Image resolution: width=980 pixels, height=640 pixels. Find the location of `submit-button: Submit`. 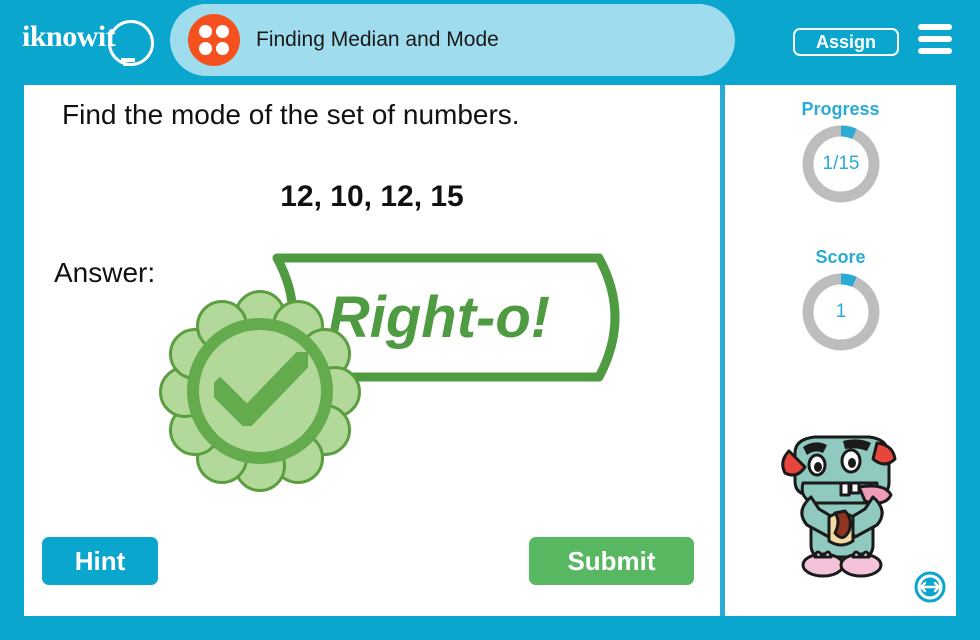

submit-button: Submit is located at coordinates (611, 561).